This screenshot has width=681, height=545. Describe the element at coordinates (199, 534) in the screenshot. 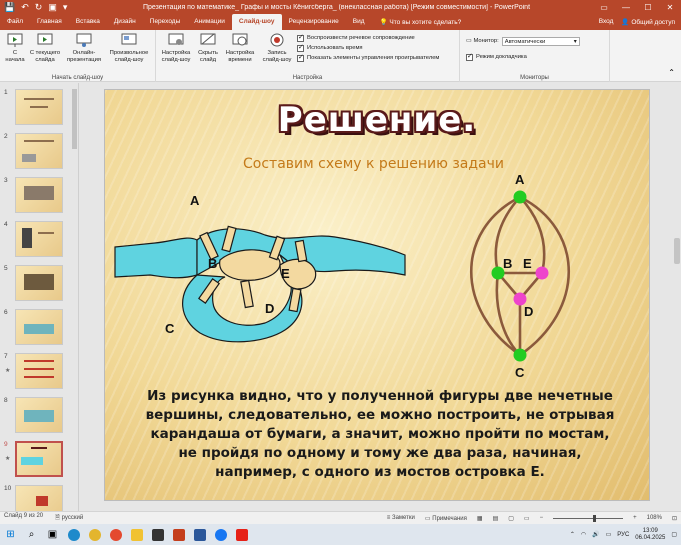

I see `word-icon` at that location.